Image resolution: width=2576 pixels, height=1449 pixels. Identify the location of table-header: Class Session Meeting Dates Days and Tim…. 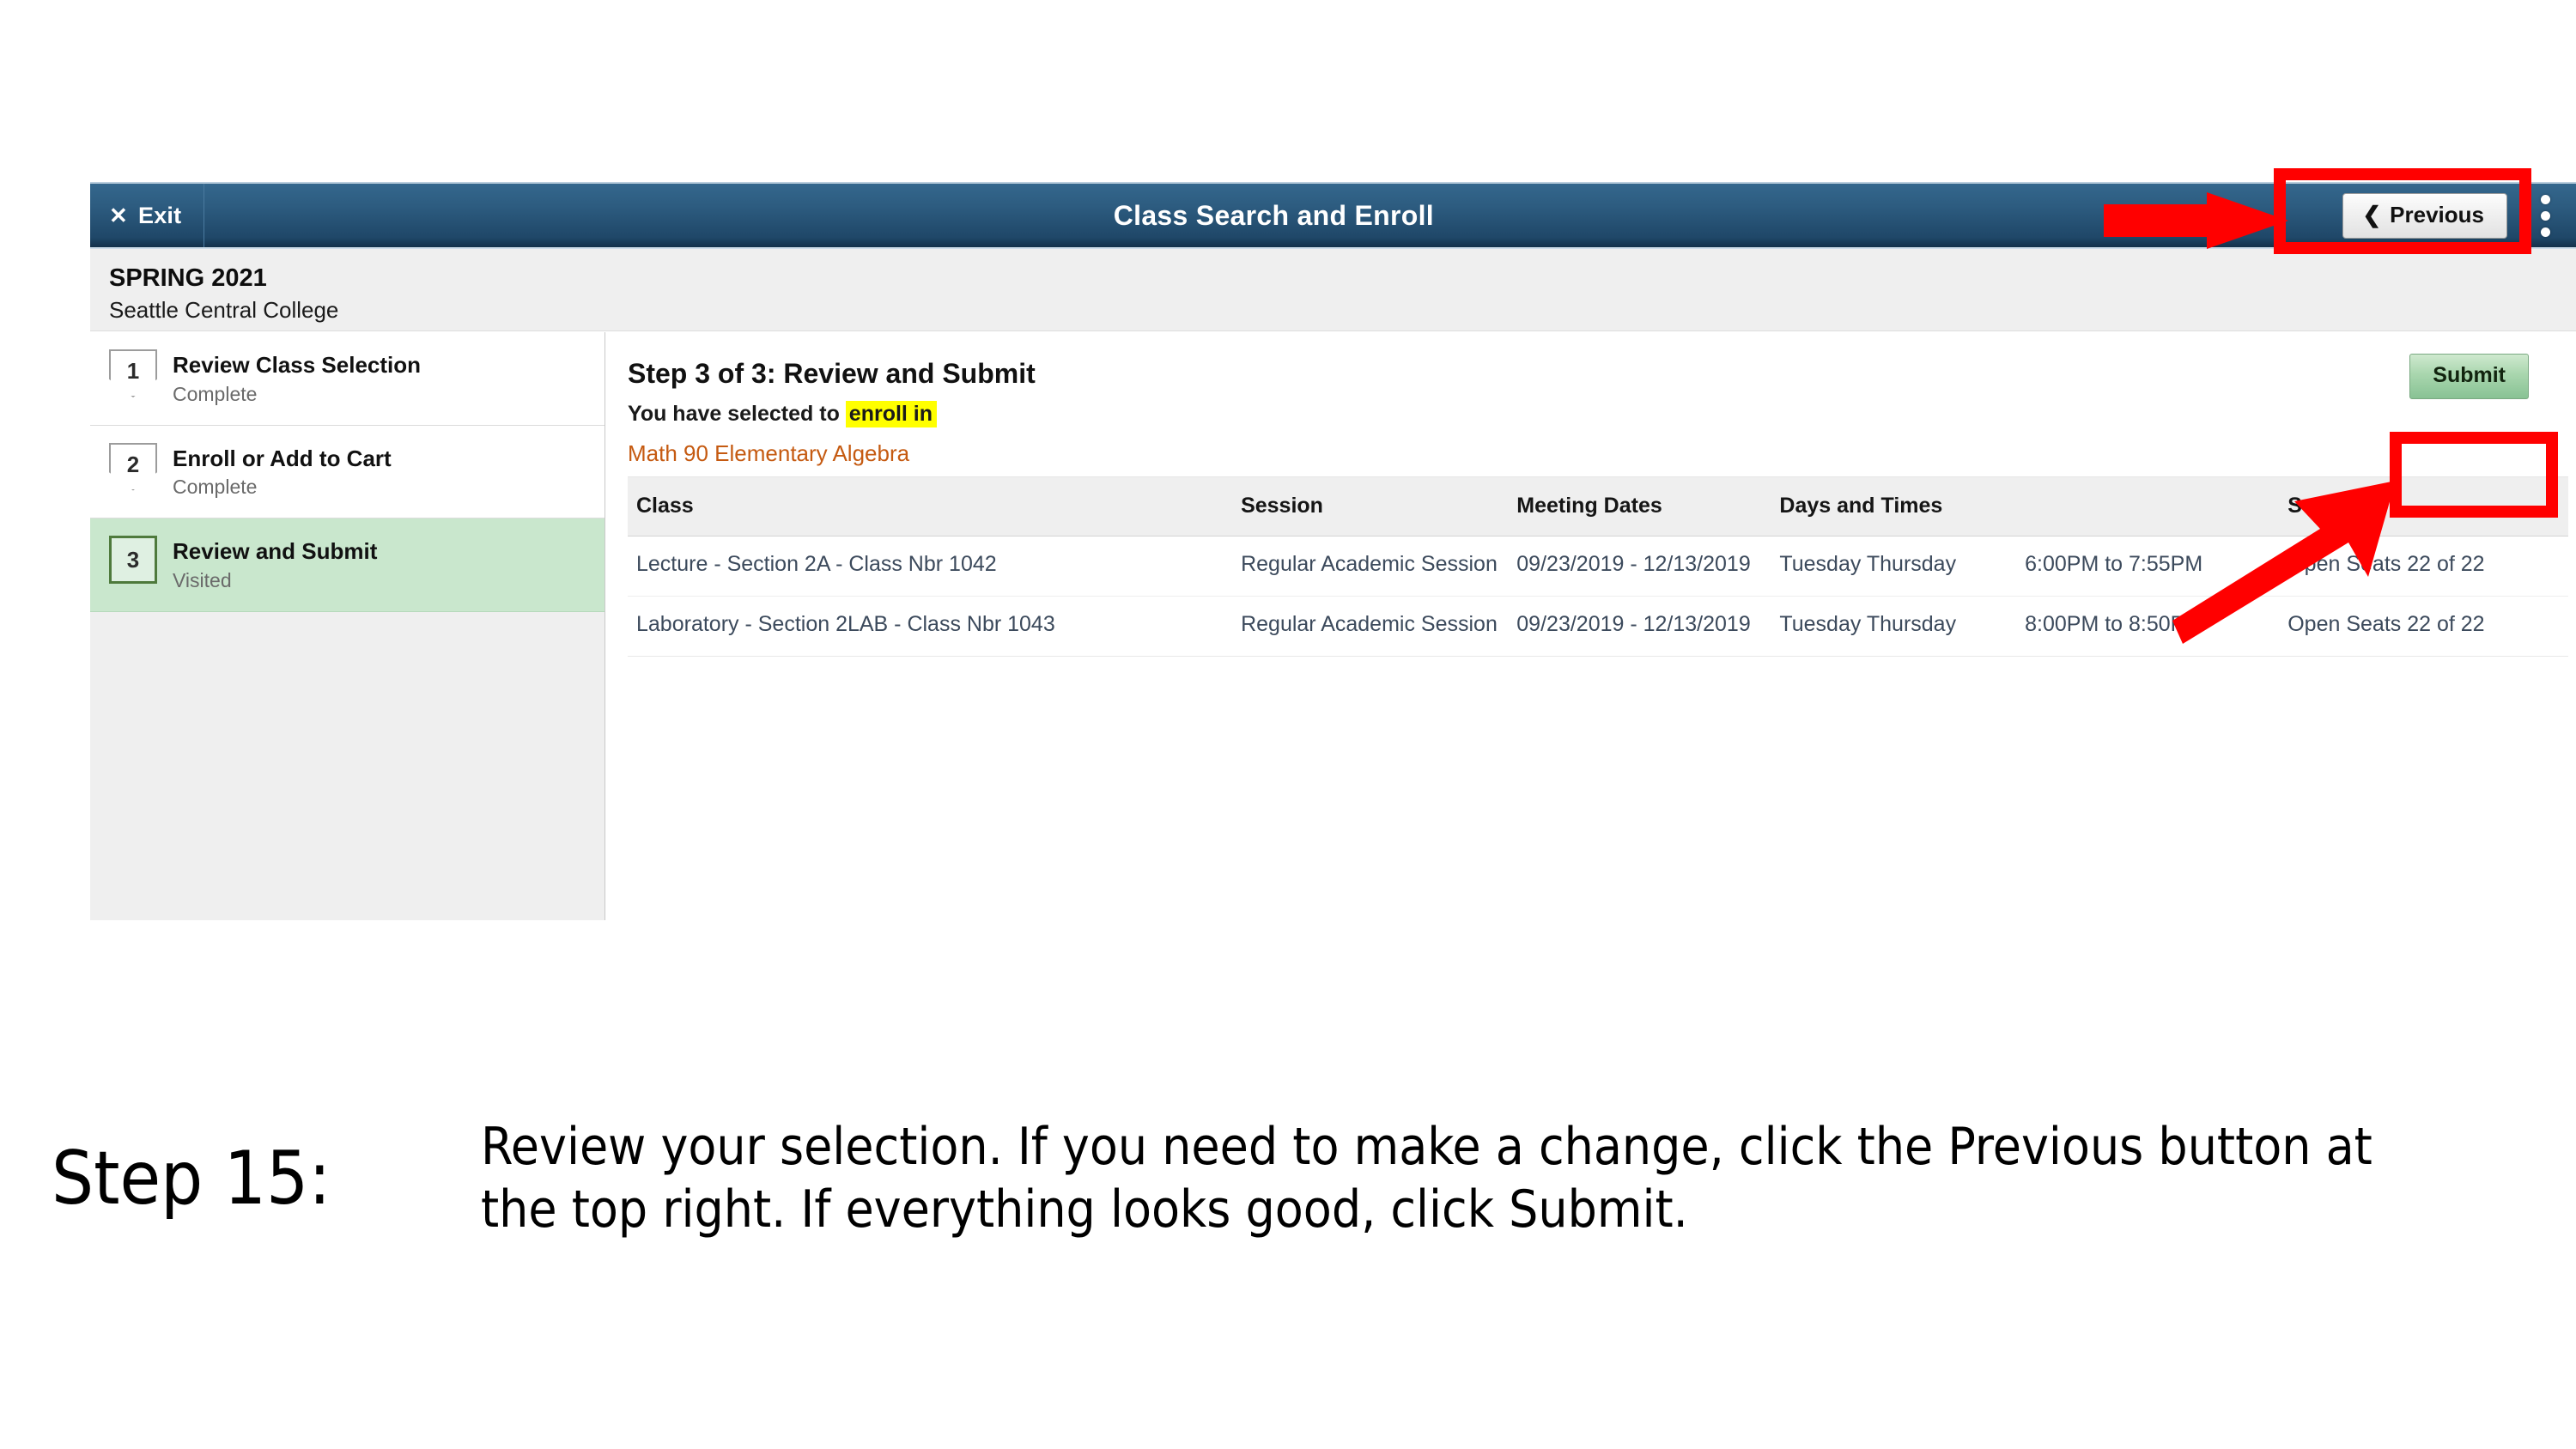
(1598, 506).